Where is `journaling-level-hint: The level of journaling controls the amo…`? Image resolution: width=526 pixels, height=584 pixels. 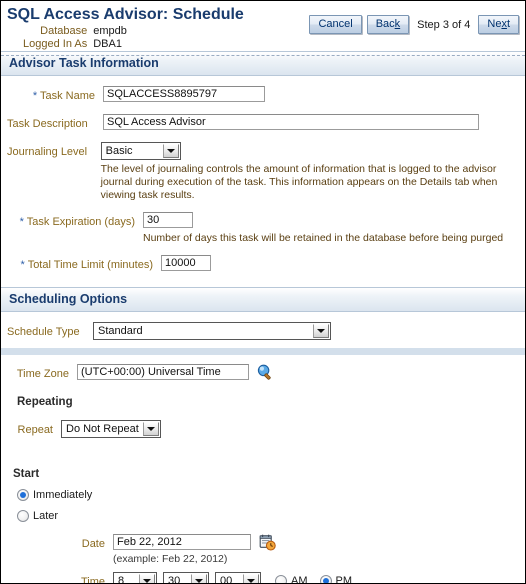
journaling-level-hint: The level of journaling controls the amo… is located at coordinates (299, 182).